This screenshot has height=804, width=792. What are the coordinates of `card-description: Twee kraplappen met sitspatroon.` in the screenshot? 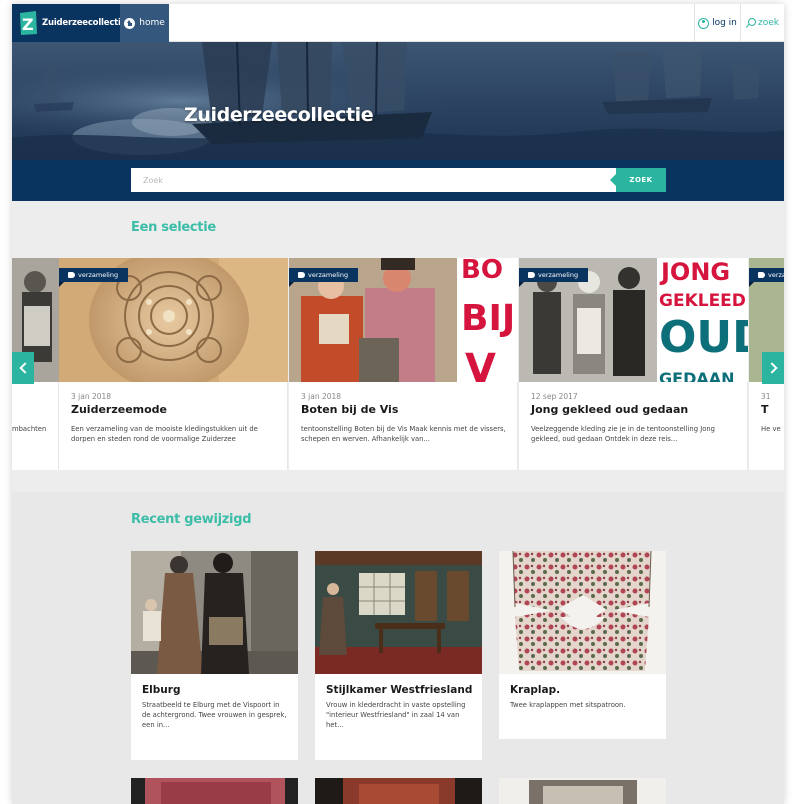 It's located at (568, 705).